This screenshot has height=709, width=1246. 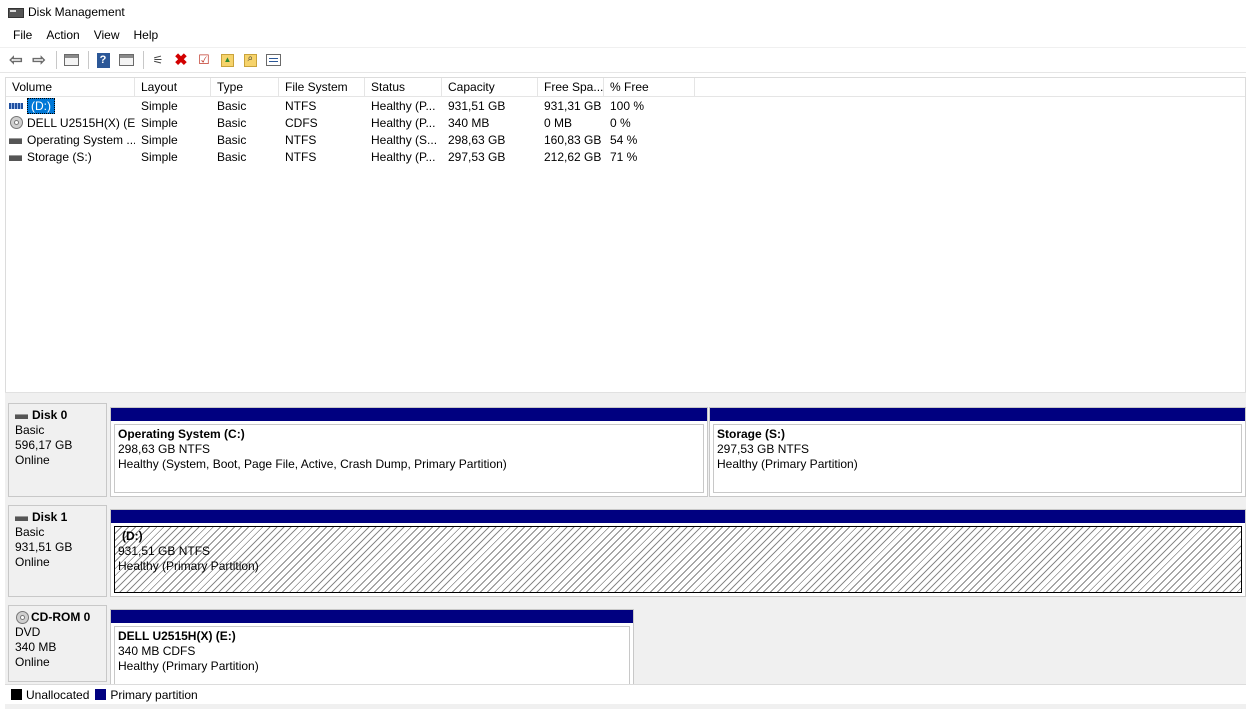 I want to click on partition-name: DELL U2515H(X) (E:), so click(x=177, y=636).